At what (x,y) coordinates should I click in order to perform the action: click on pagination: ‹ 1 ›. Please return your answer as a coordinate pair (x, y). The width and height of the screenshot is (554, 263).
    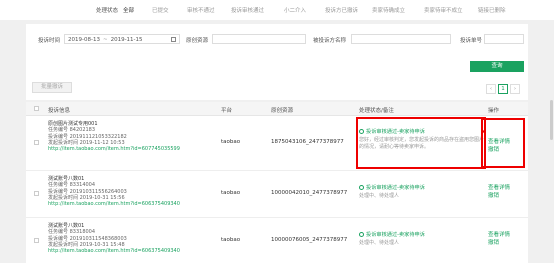
    Looking at the image, I should click on (504, 89).